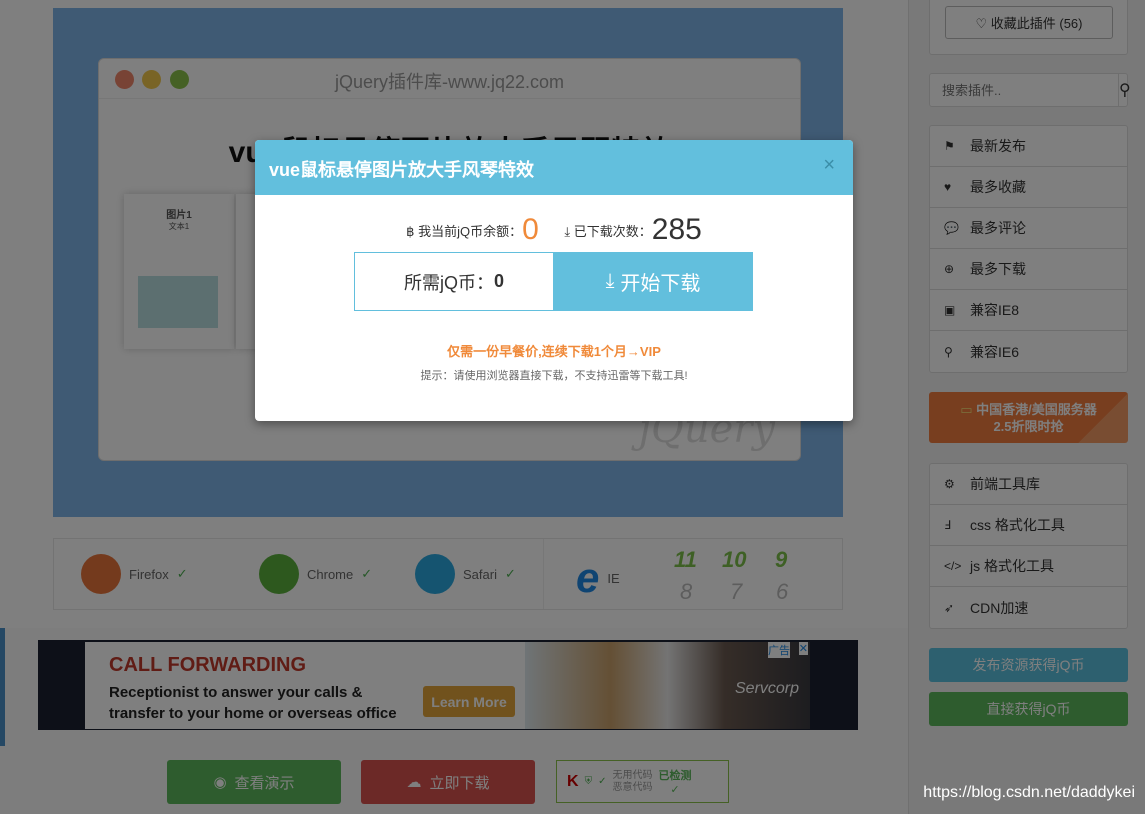  Describe the element at coordinates (829, 165) in the screenshot. I see `close-icon: ×` at that location.